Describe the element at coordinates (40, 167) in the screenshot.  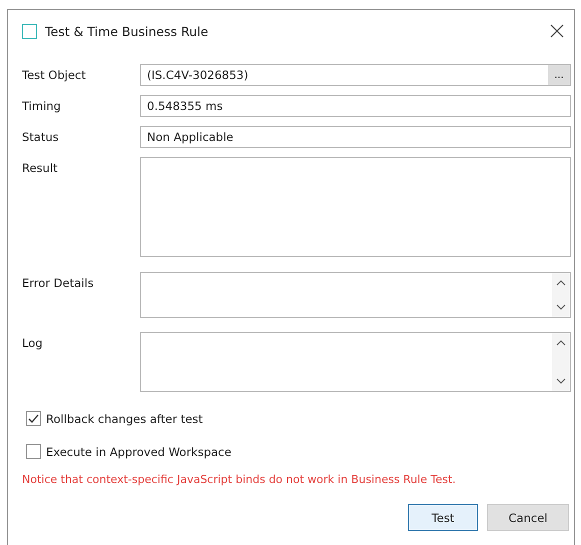
I see `field-label: Result` at that location.